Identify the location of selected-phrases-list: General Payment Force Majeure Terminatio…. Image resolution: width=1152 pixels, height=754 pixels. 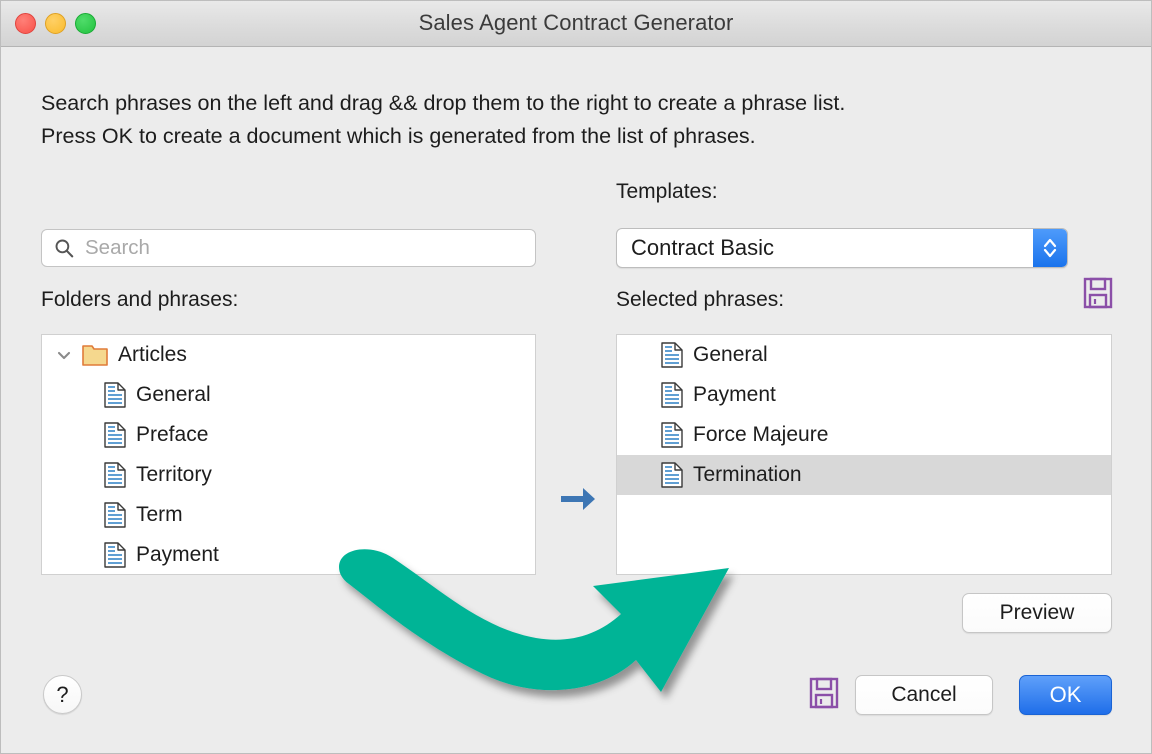
(864, 454).